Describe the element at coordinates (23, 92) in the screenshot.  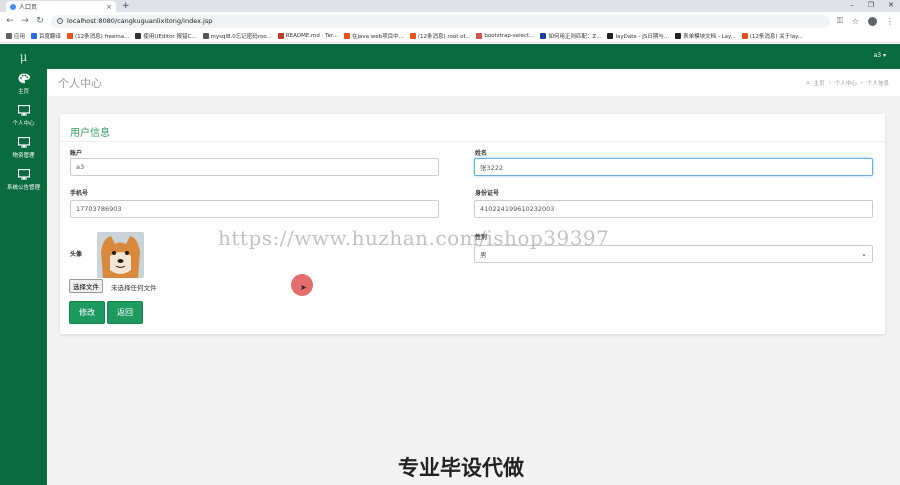
I see `sidebar-item-label: 主页` at that location.